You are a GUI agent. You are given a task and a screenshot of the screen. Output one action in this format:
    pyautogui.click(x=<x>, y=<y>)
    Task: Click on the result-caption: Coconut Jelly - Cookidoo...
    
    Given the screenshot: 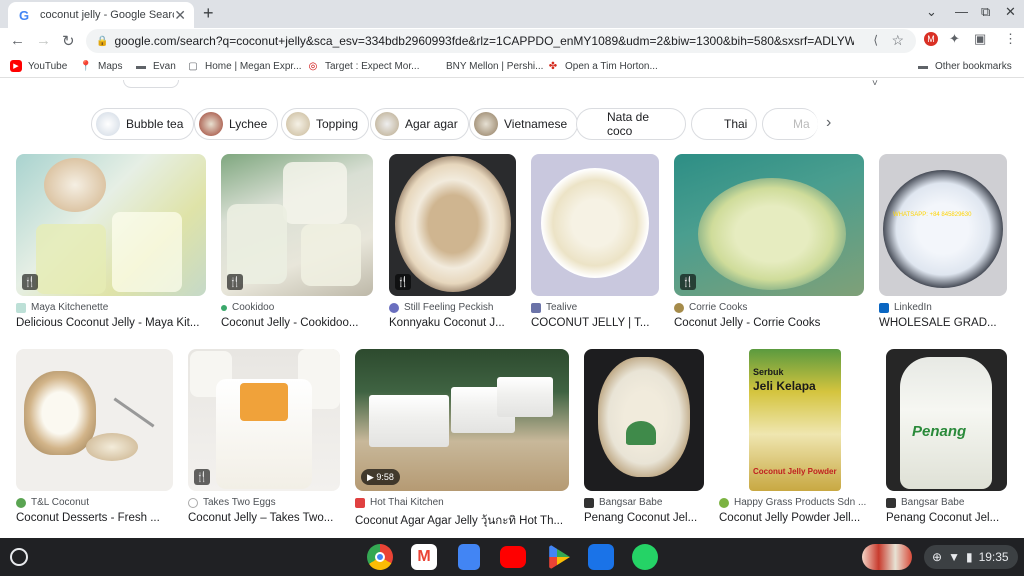 What is the action you would take?
    pyautogui.click(x=297, y=323)
    